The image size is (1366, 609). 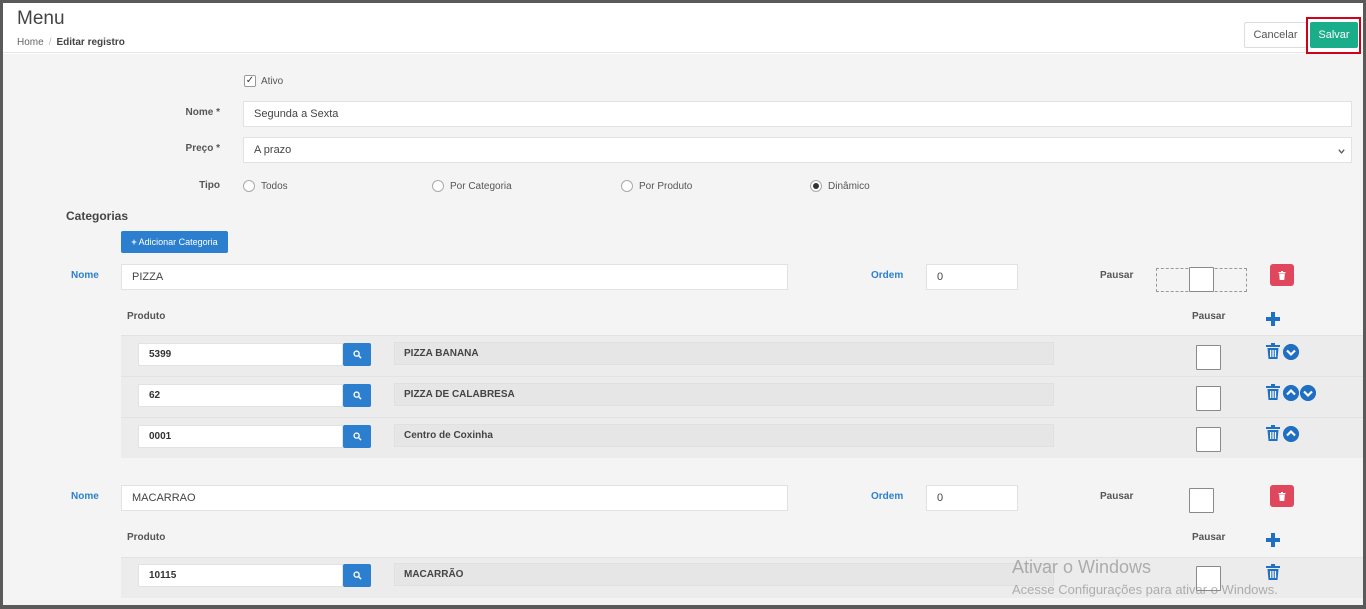 What do you see at coordinates (250, 81) in the screenshot?
I see `ativo-checkbox: ✓` at bounding box center [250, 81].